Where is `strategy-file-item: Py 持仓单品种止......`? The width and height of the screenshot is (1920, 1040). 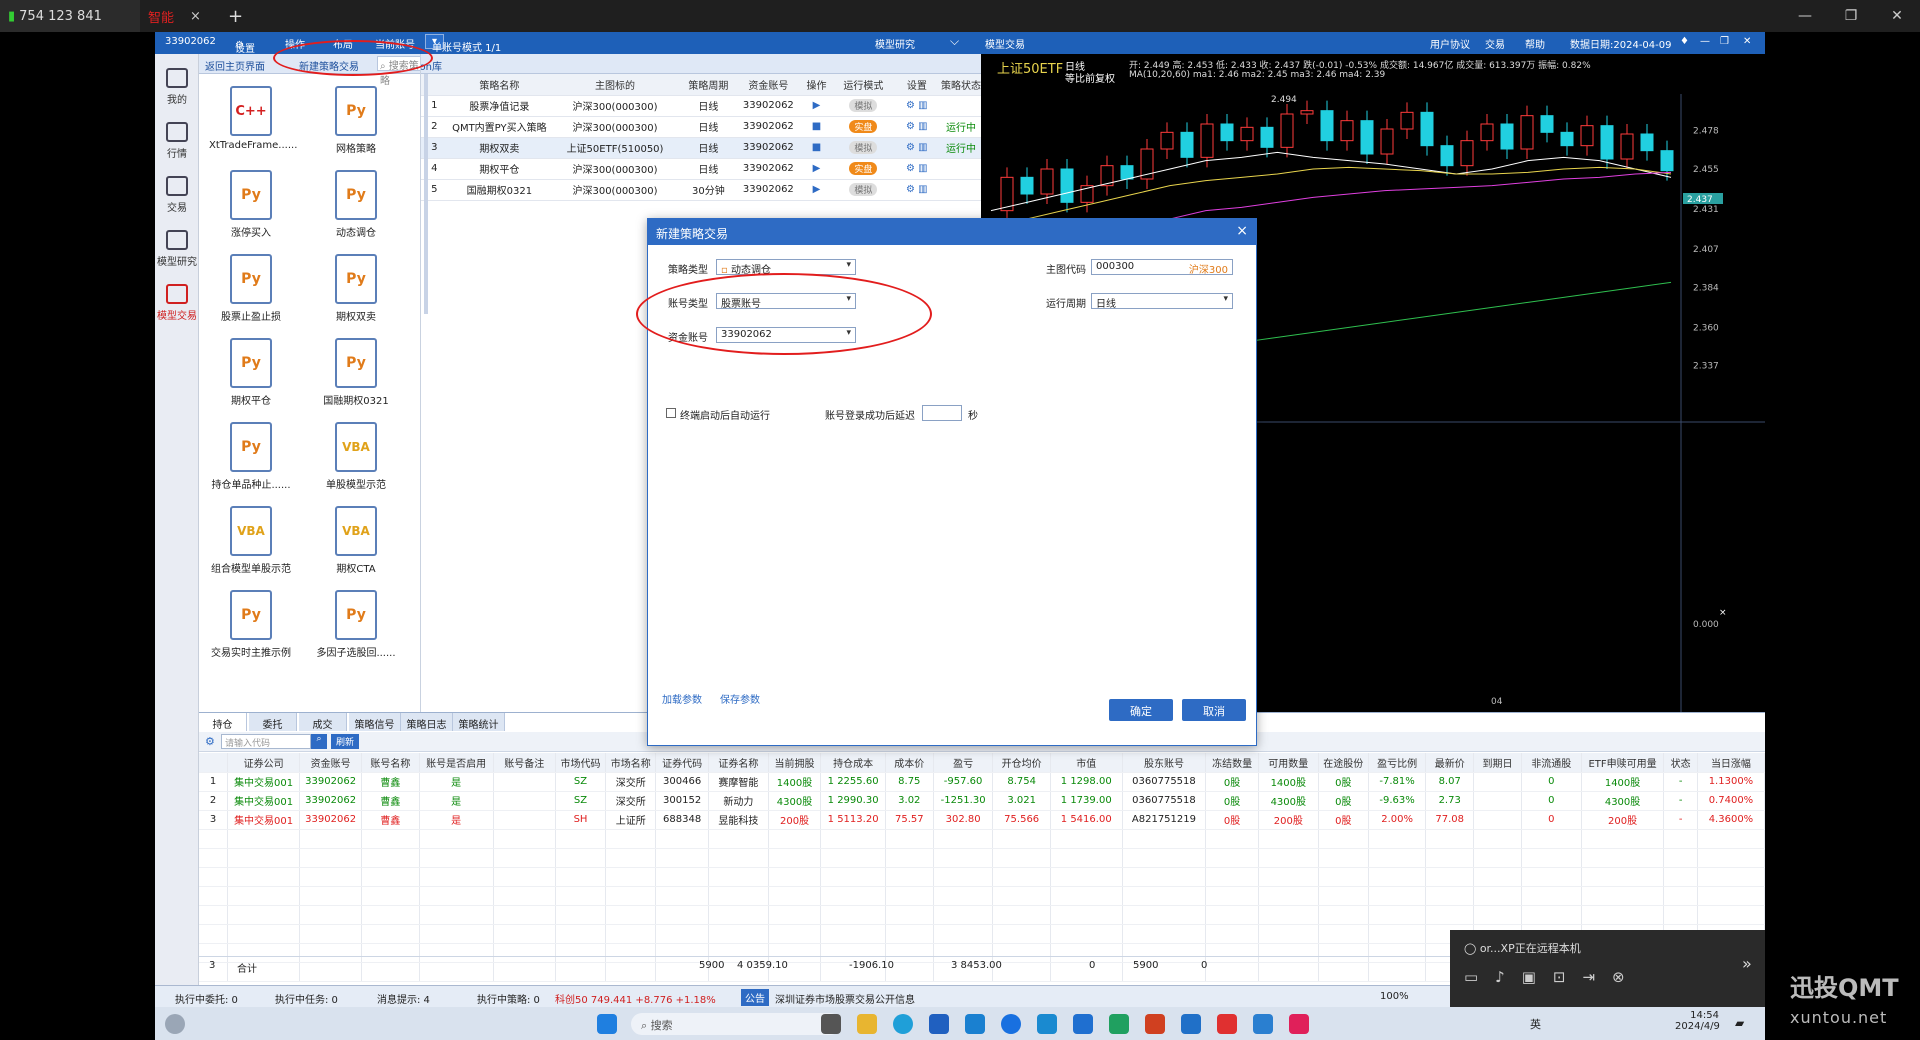
strategy-file-item: Py 持仓单品种止...... is located at coordinates (251, 456).